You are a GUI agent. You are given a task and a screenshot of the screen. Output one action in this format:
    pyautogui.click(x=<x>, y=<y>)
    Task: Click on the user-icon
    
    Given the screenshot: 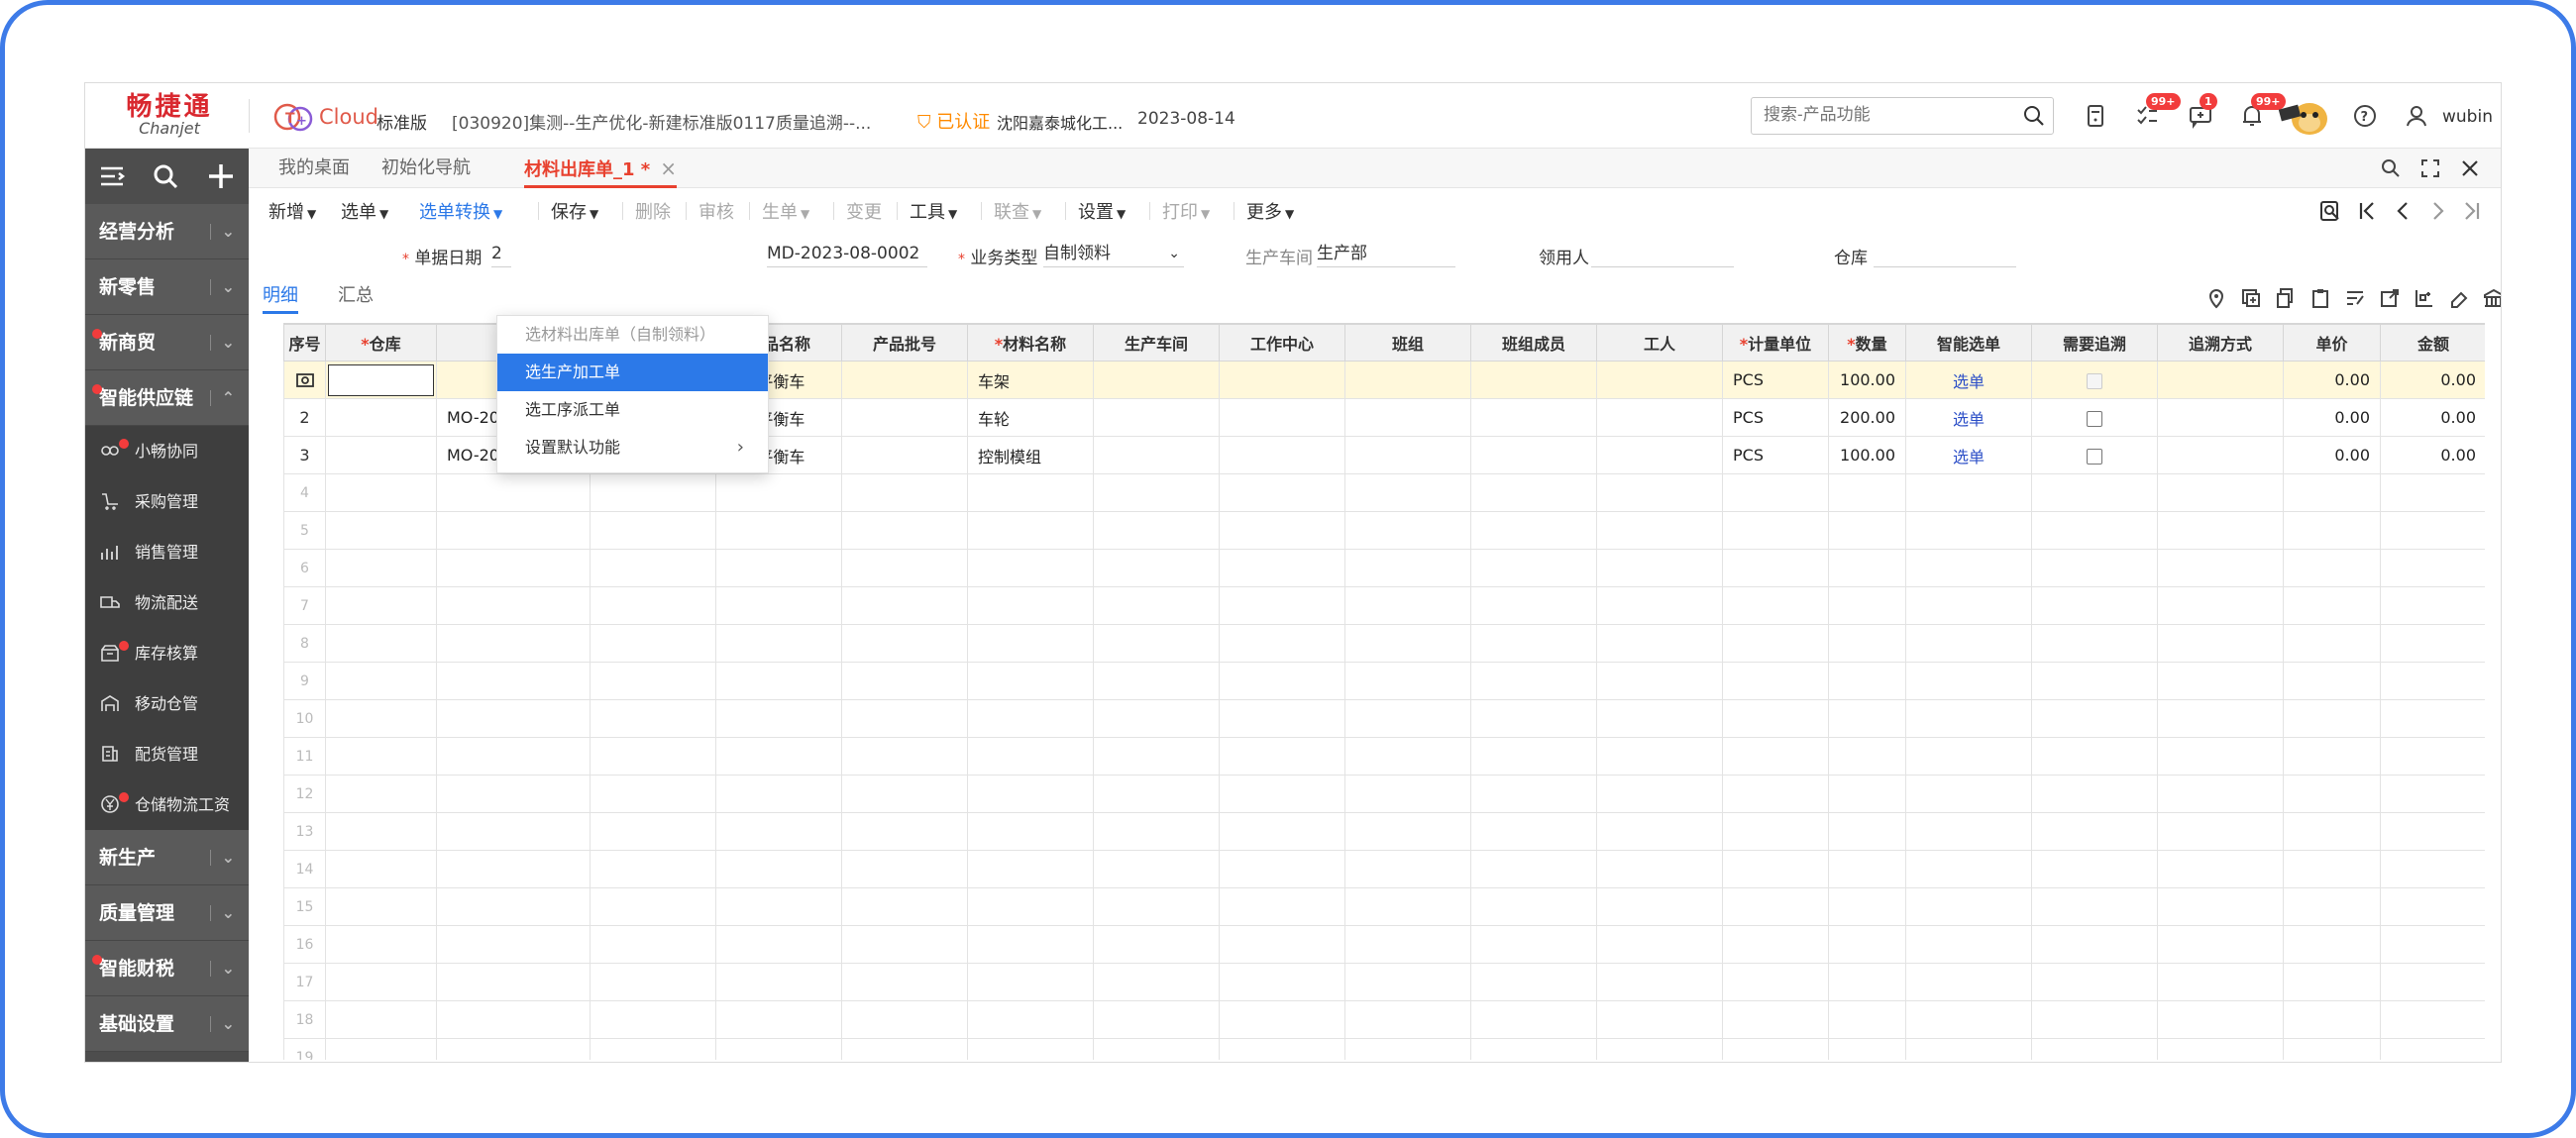 What is the action you would take?
    pyautogui.click(x=2416, y=116)
    